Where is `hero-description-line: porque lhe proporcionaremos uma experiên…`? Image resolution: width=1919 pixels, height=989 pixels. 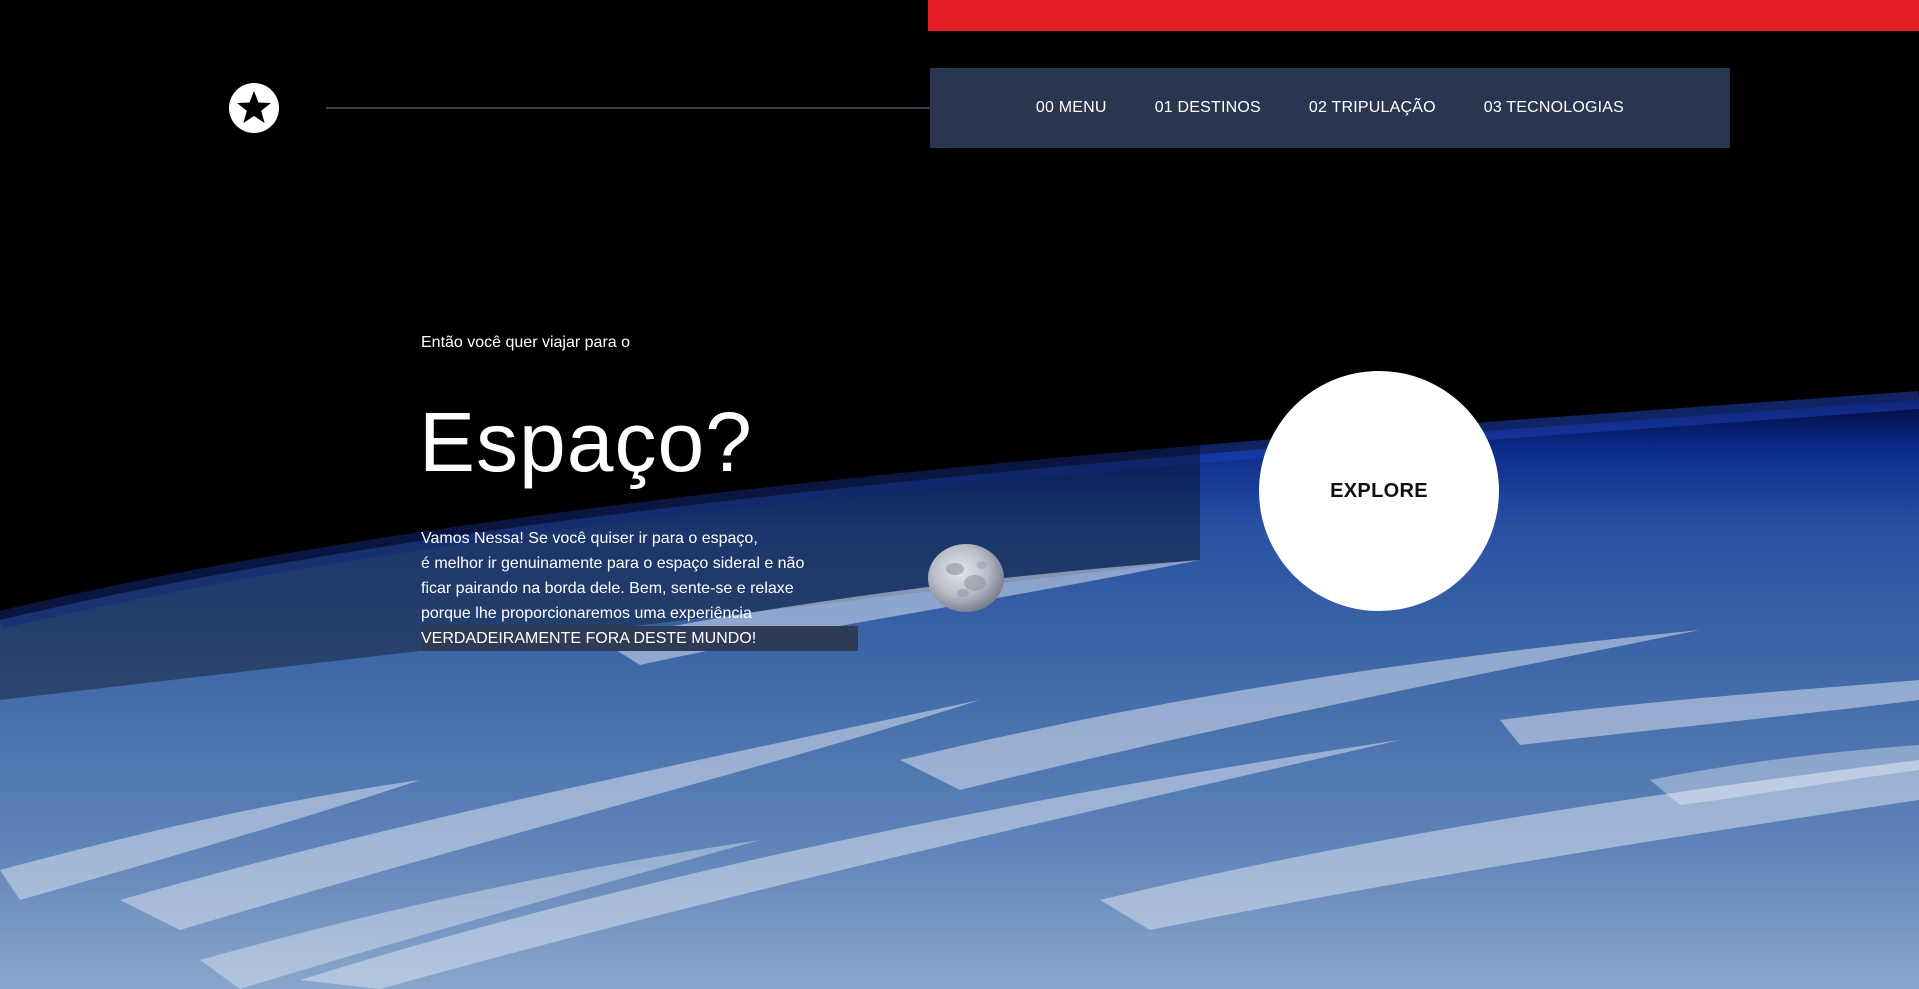
hero-description-line: porque lhe proporcionaremos uma experiên… is located at coordinates (586, 613).